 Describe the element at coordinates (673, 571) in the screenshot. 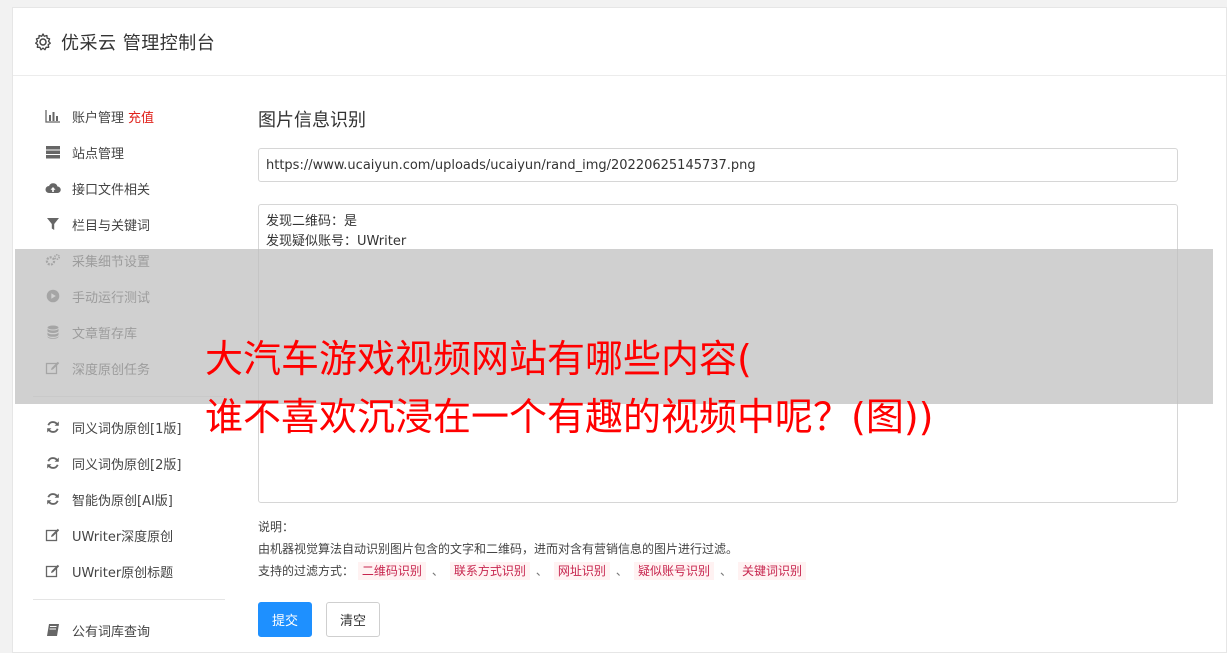

I see `filter-tag: 疑似账号识别` at that location.